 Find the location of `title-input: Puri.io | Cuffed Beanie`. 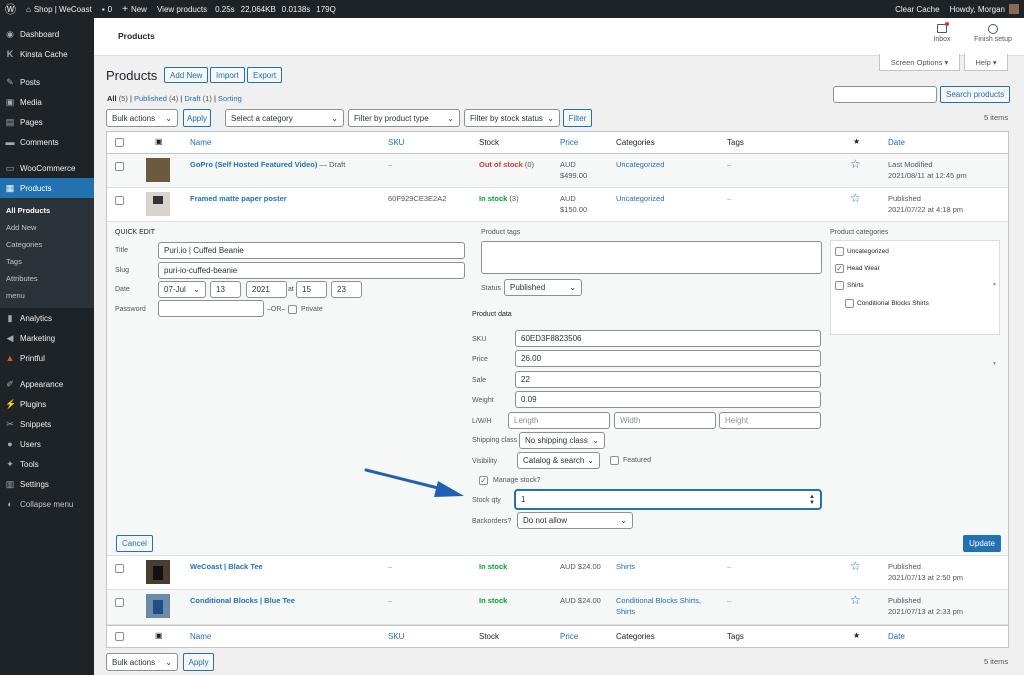

title-input: Puri.io | Cuffed Beanie is located at coordinates (311, 250).